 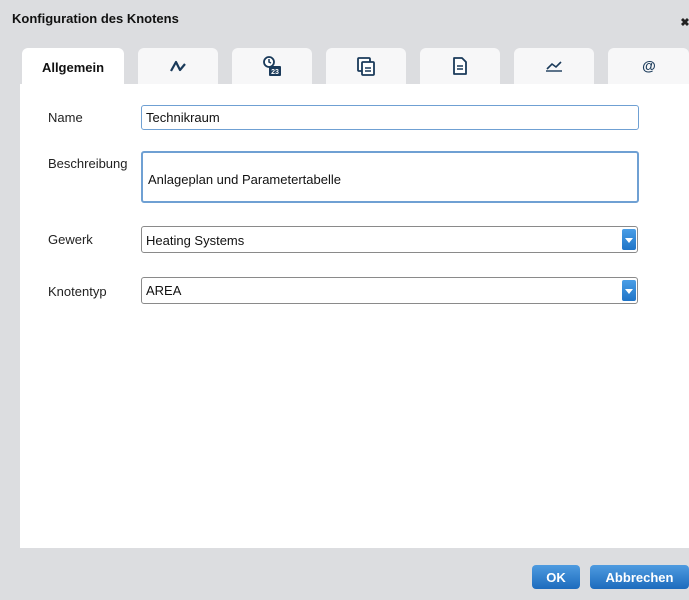 I want to click on tab-sheets, so click(x=366, y=66).